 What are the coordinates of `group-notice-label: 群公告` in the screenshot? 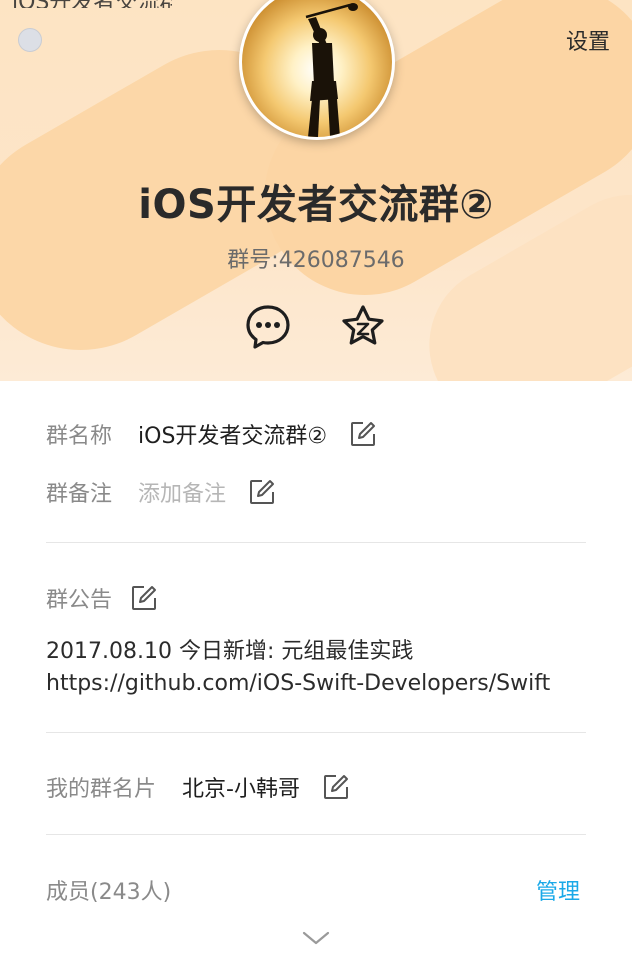 It's located at (79, 600).